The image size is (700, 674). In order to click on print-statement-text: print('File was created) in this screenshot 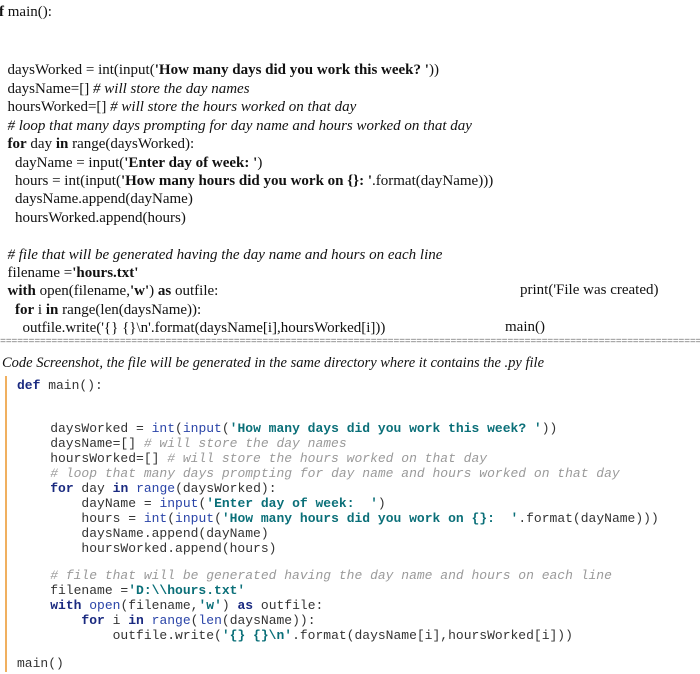, I will do `click(589, 290)`.